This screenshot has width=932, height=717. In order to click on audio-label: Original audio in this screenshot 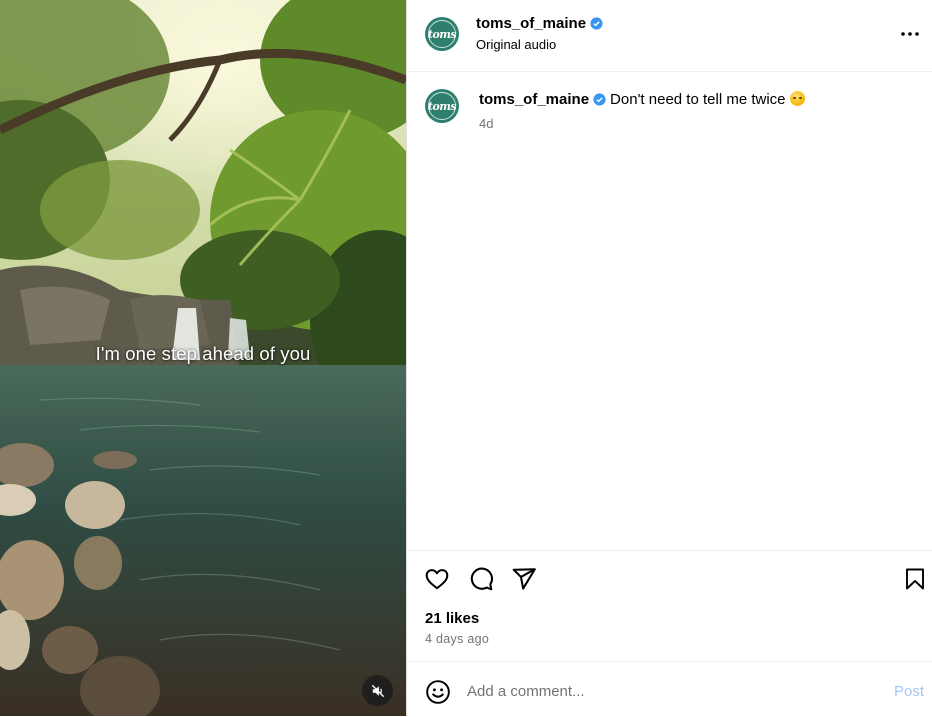, I will do `click(516, 44)`.